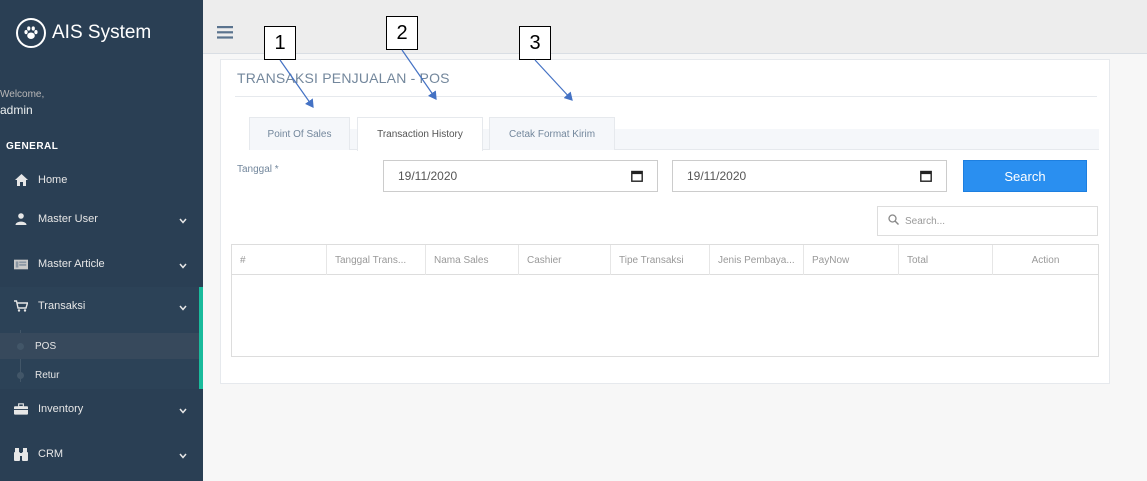 The width and height of the screenshot is (1147, 481). What do you see at coordinates (21, 180) in the screenshot?
I see `home-icon` at bounding box center [21, 180].